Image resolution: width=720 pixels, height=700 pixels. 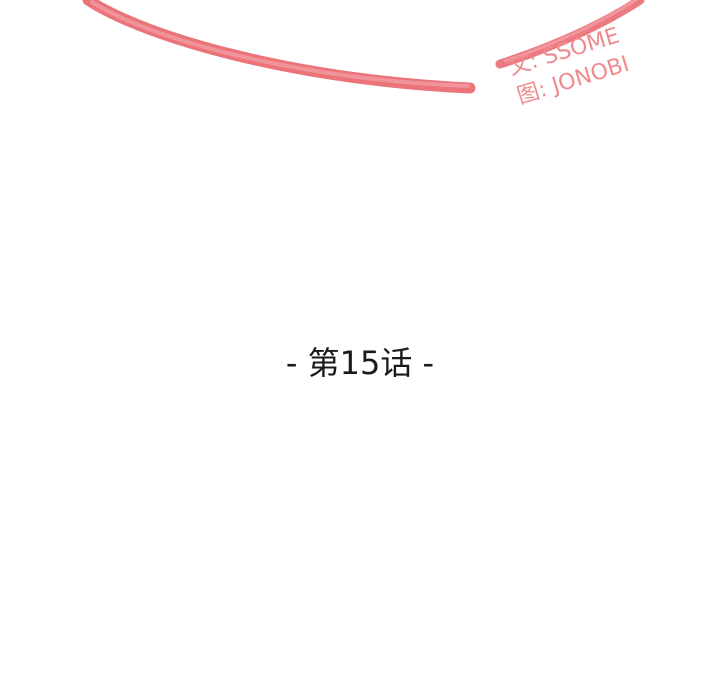 I want to click on brush-stroke-texture, so click(x=280, y=44).